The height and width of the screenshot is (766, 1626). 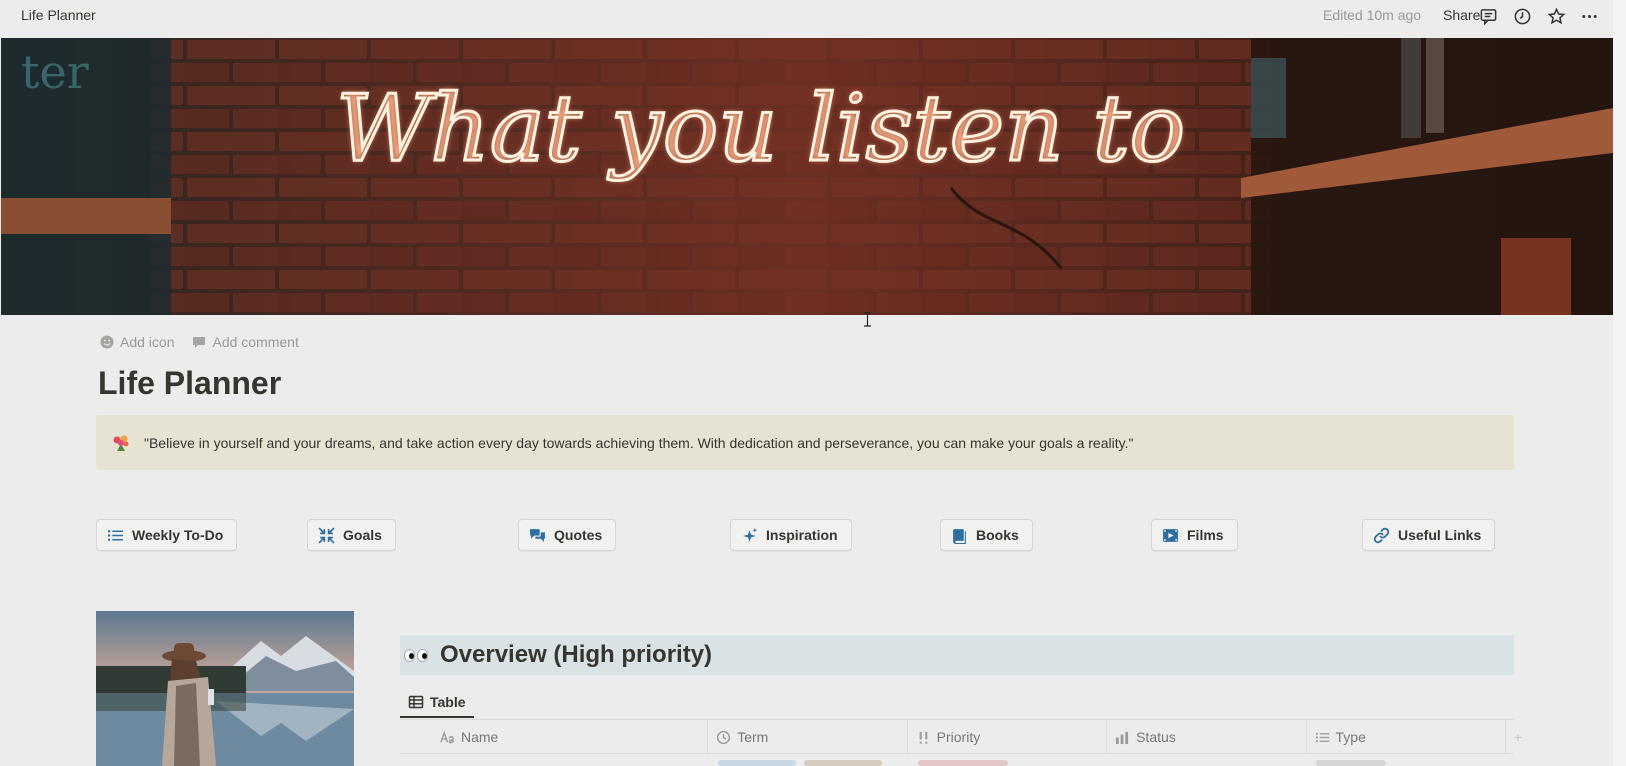 I want to click on page-title: Life Planner, so click(x=189, y=383).